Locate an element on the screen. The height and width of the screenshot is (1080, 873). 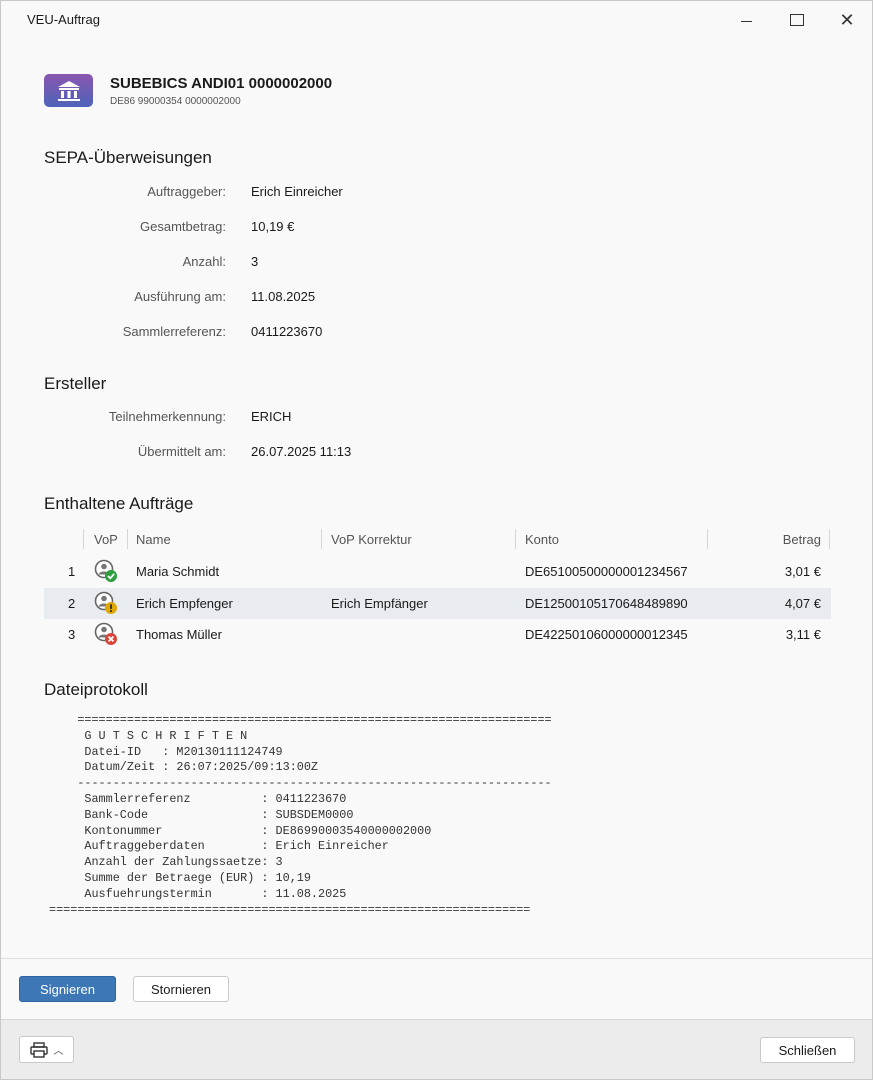
printer-icon is located at coordinates (38, 1049).